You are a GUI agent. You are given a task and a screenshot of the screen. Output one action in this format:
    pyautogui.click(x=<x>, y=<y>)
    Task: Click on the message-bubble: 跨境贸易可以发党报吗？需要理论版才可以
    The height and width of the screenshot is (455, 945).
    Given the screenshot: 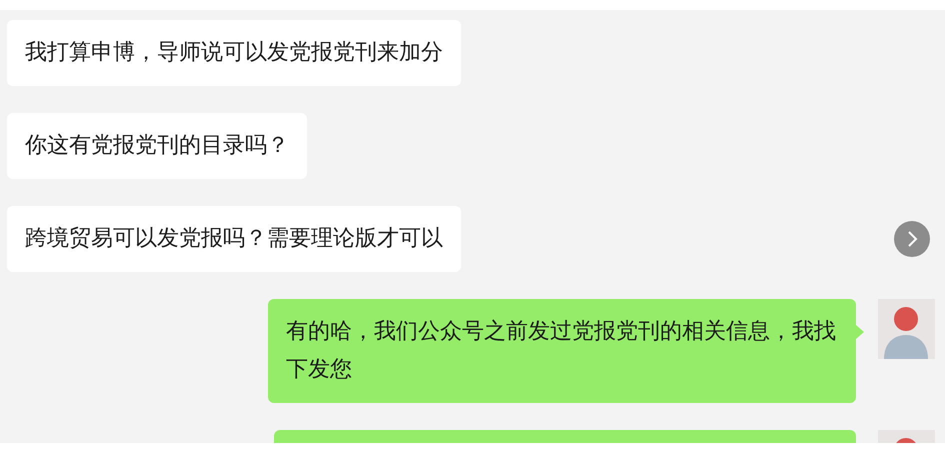 What is the action you would take?
    pyautogui.click(x=234, y=239)
    